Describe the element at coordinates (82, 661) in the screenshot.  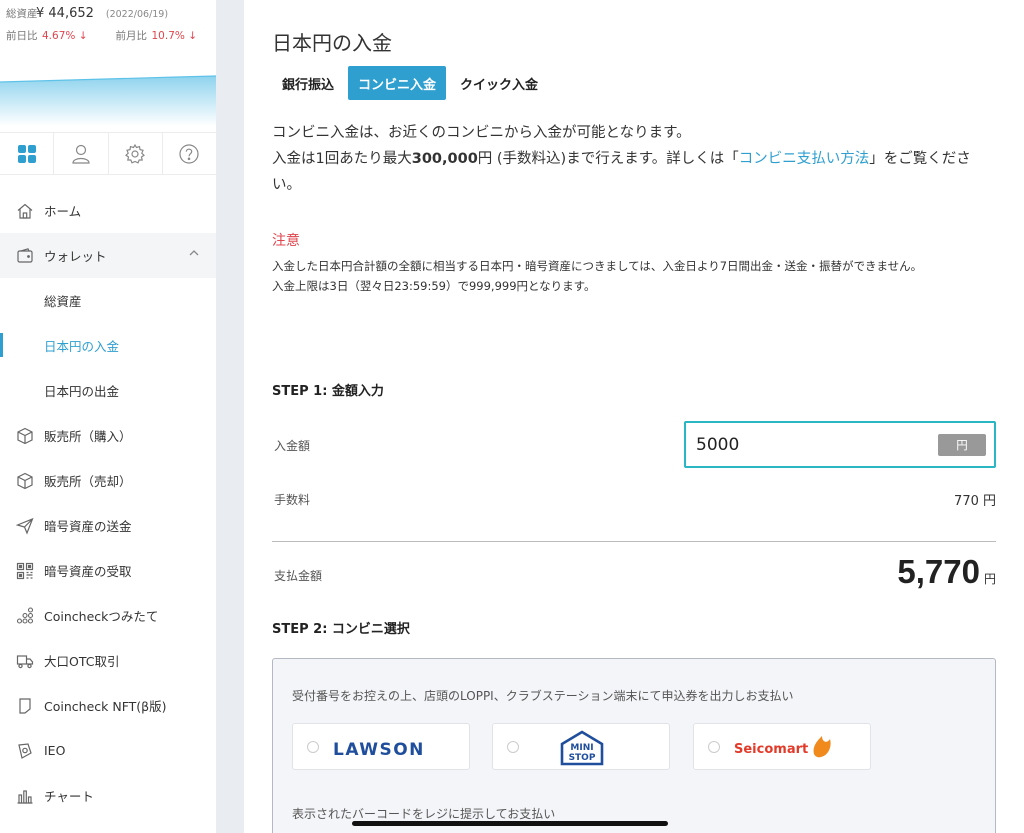
I see `sidebar-item-label: 大口OTC取引` at that location.